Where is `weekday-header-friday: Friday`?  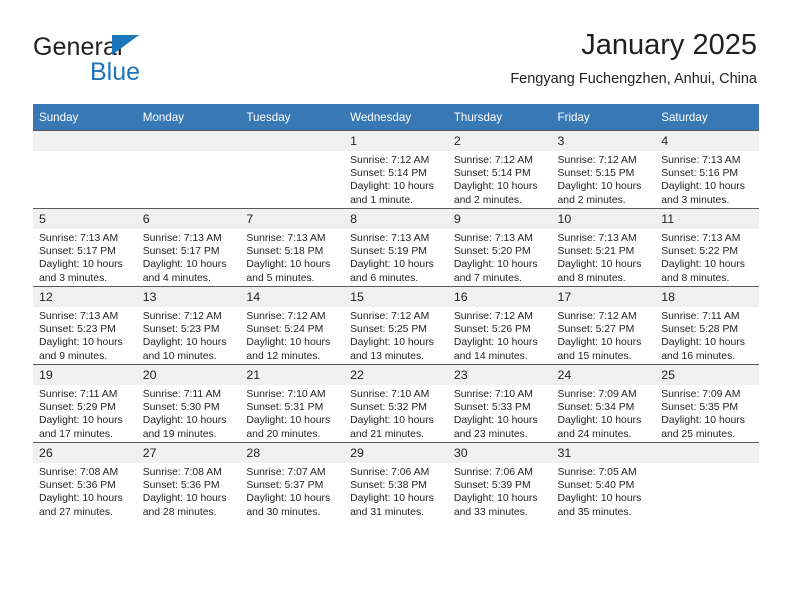 weekday-header-friday: Friday is located at coordinates (603, 117).